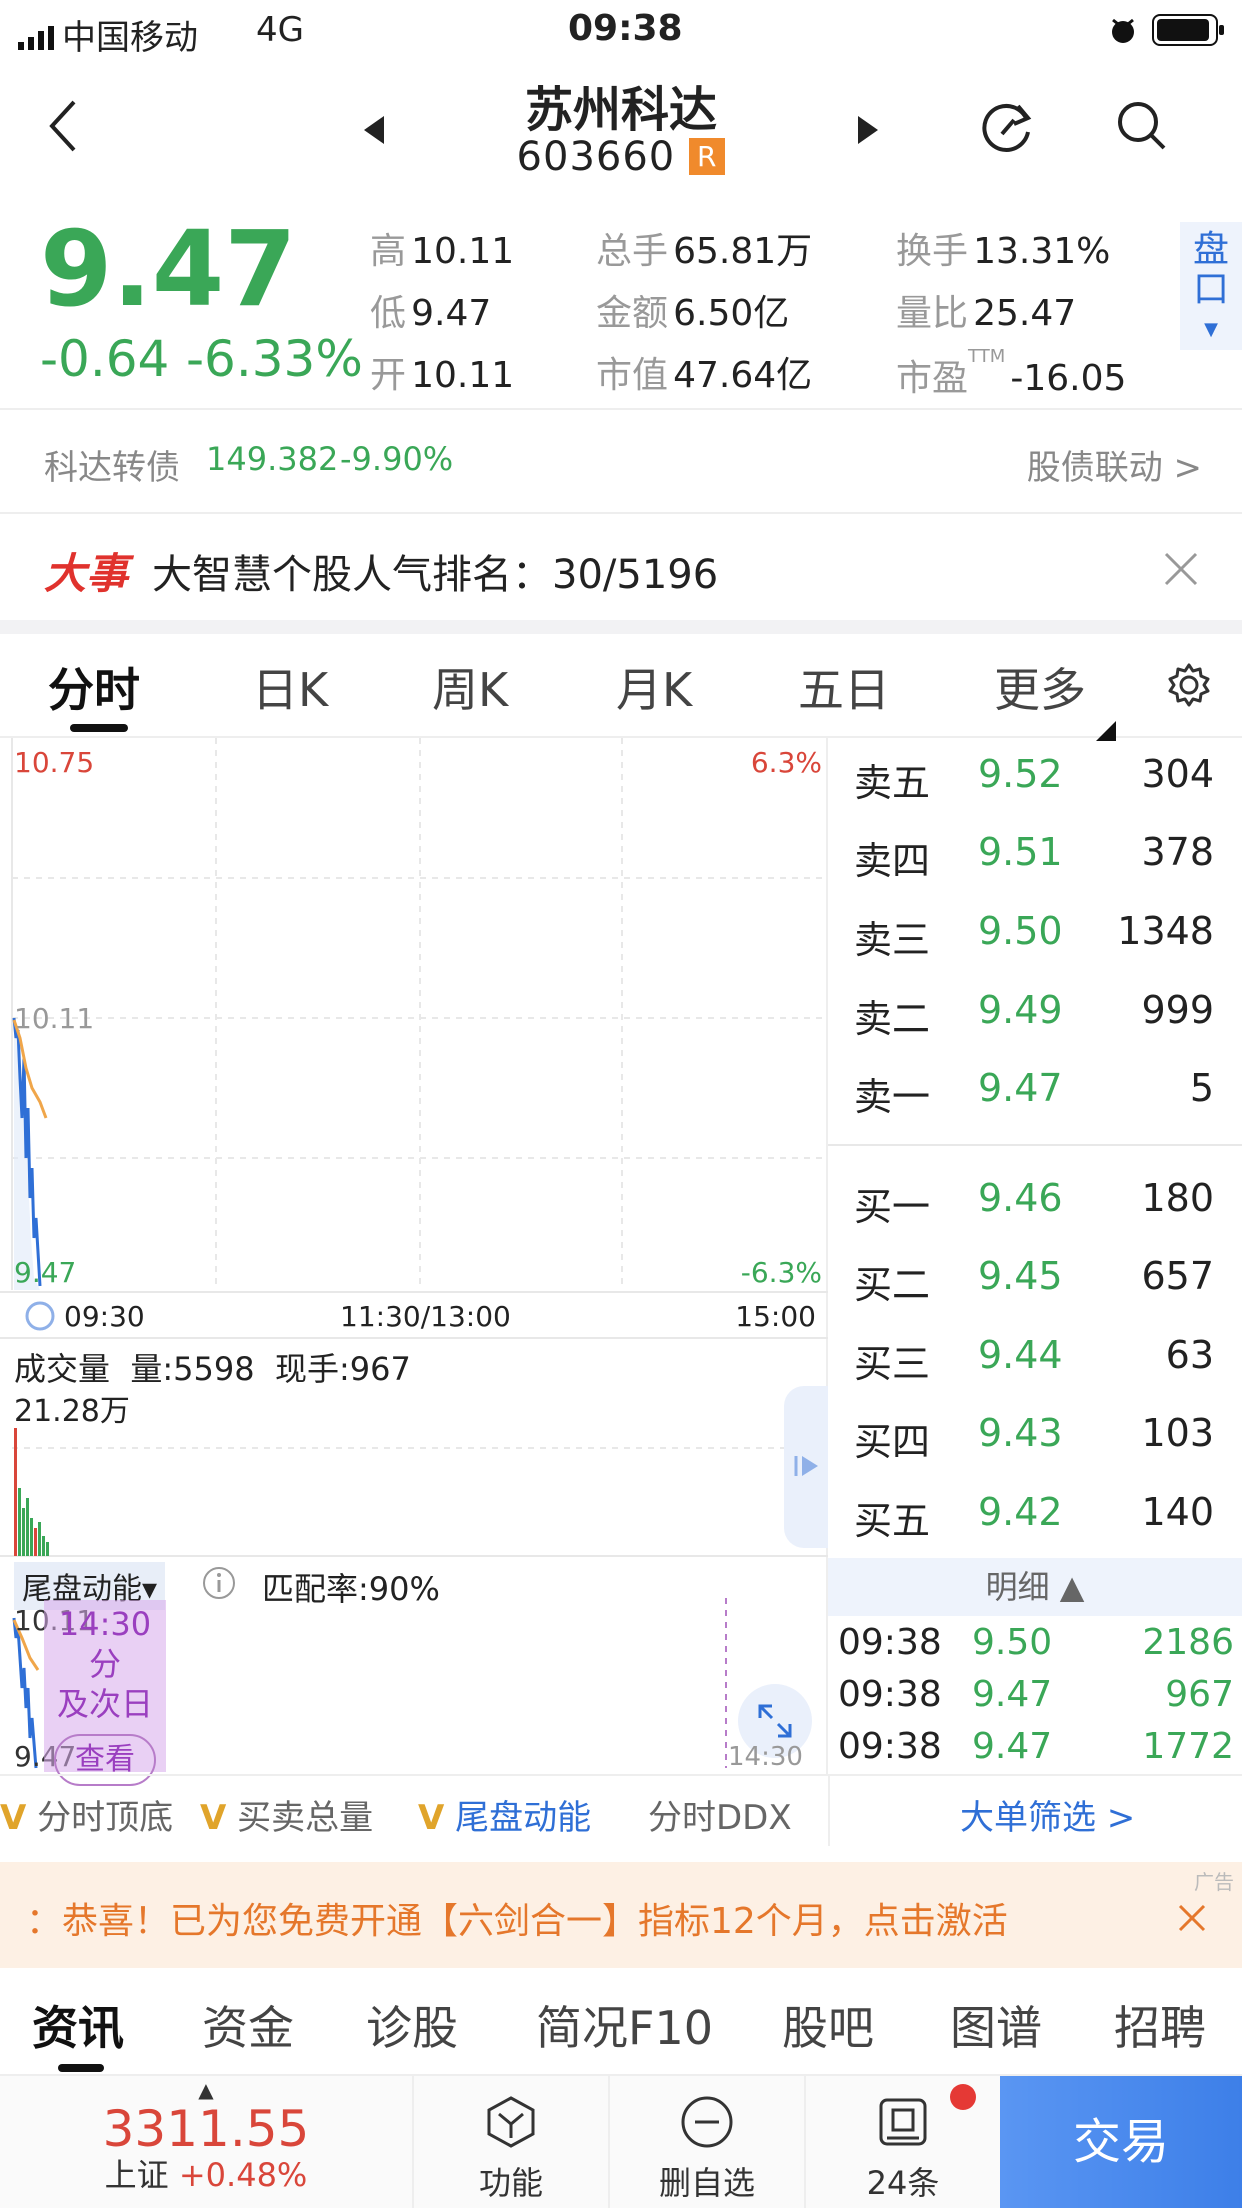 The image size is (1242, 2208). Describe the element at coordinates (243, 2175) in the screenshot. I see `index-change: +0.48%` at that location.